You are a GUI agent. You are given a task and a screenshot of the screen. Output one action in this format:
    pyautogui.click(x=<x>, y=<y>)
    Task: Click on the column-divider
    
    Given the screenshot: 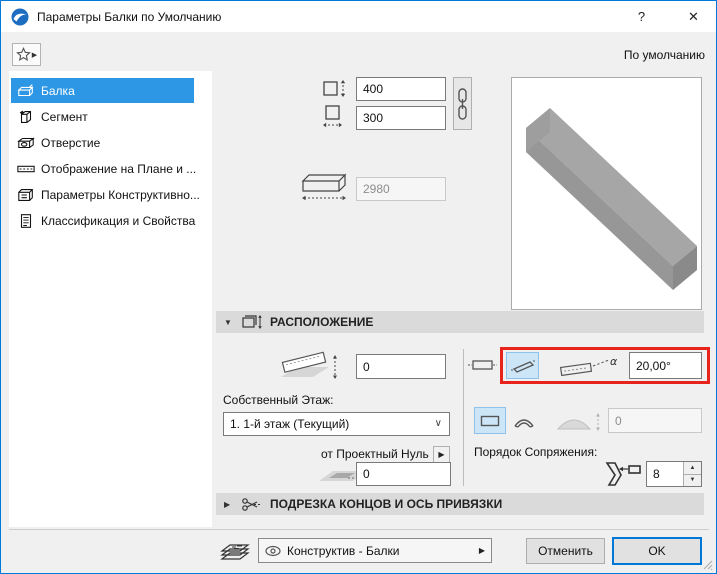 What is the action you would take?
    pyautogui.click(x=463, y=417)
    